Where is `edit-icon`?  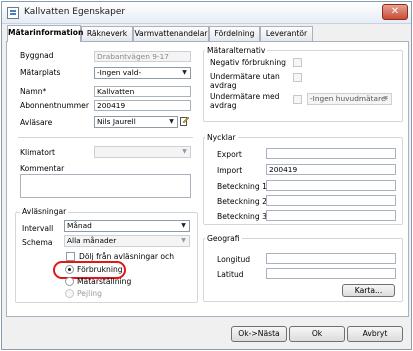 edit-icon is located at coordinates (184, 121).